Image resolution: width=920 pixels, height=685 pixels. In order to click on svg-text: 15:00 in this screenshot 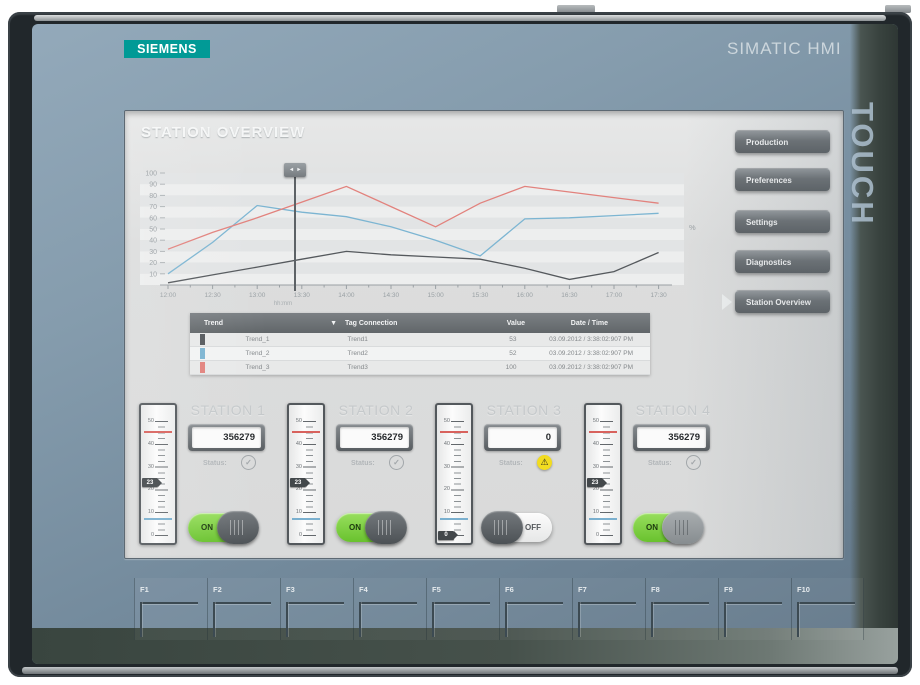, I will do `click(435, 295)`.